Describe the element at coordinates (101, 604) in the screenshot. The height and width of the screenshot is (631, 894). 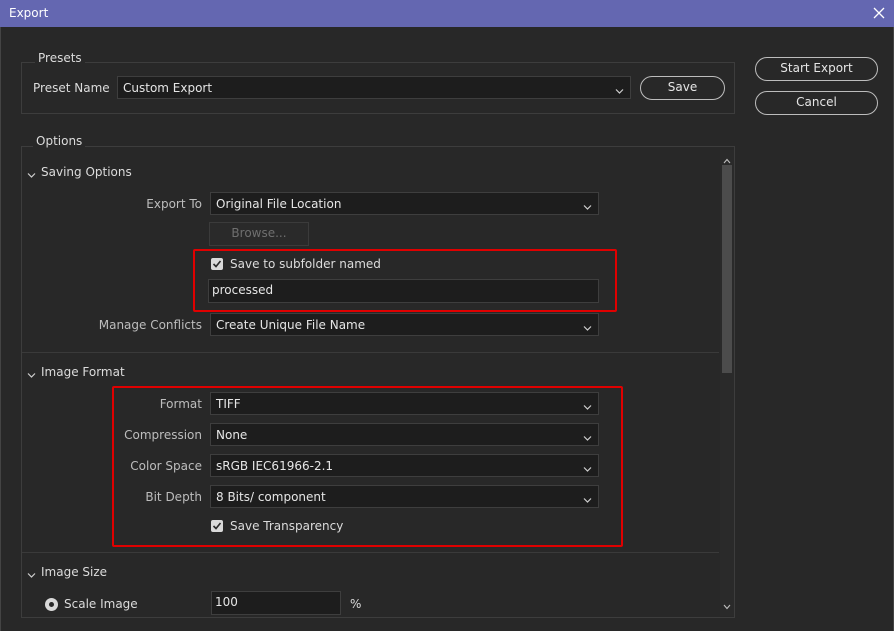
I see `scale-image-label: Scale Image` at that location.